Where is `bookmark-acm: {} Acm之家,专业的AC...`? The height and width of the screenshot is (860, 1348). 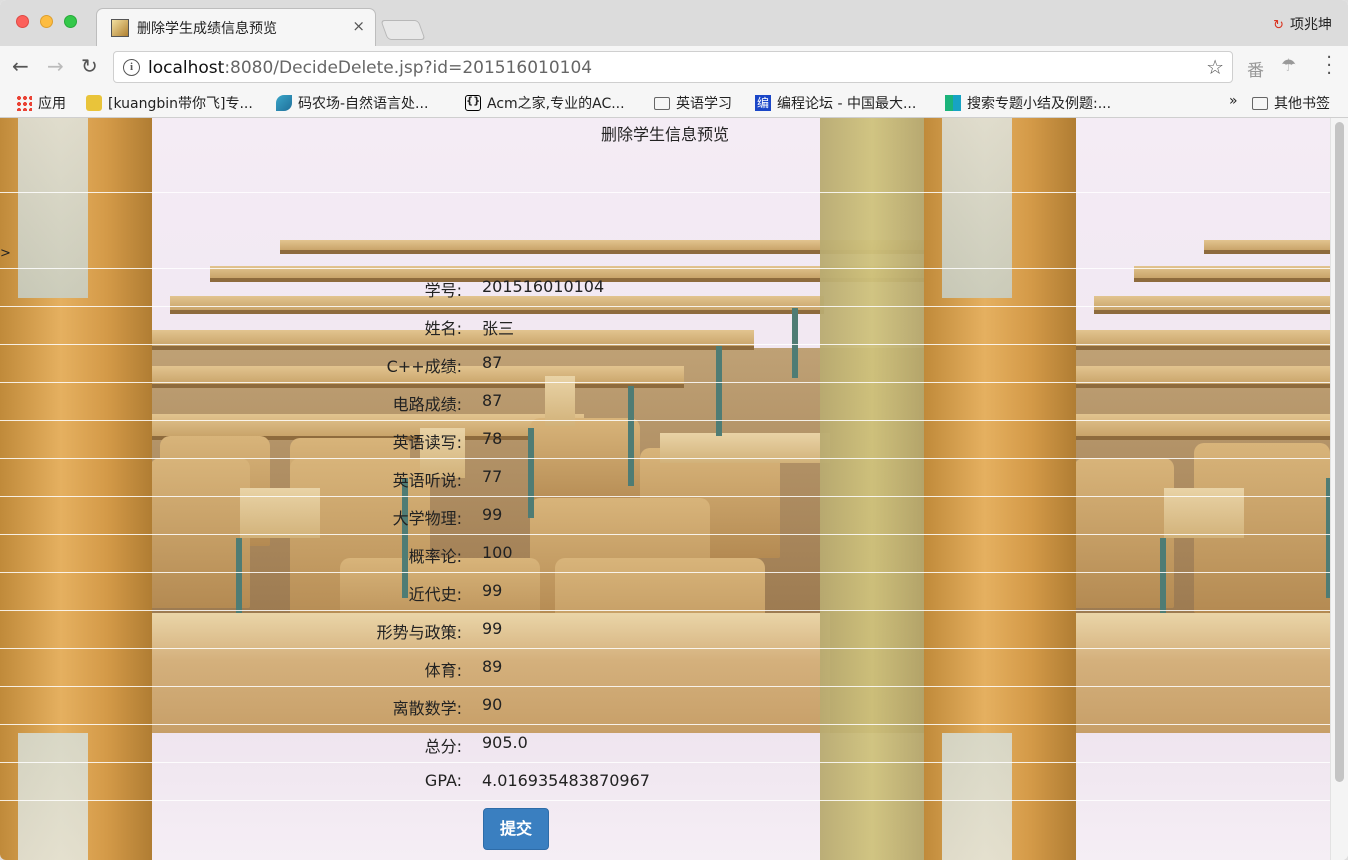 bookmark-acm: {} Acm之家,专业的AC... is located at coordinates (545, 103).